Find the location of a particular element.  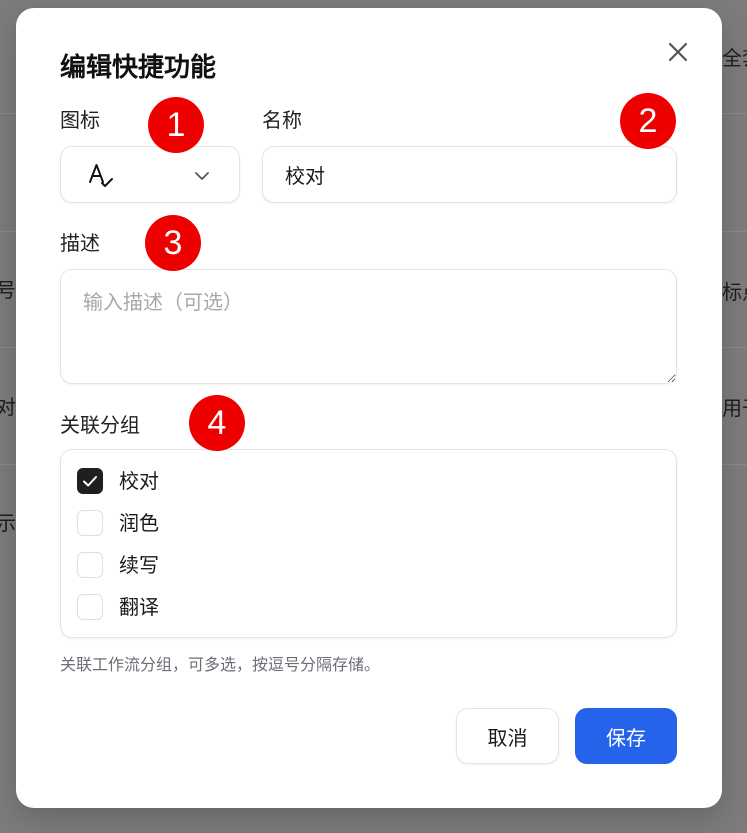

background-text: 全套 is located at coordinates (734, 58).